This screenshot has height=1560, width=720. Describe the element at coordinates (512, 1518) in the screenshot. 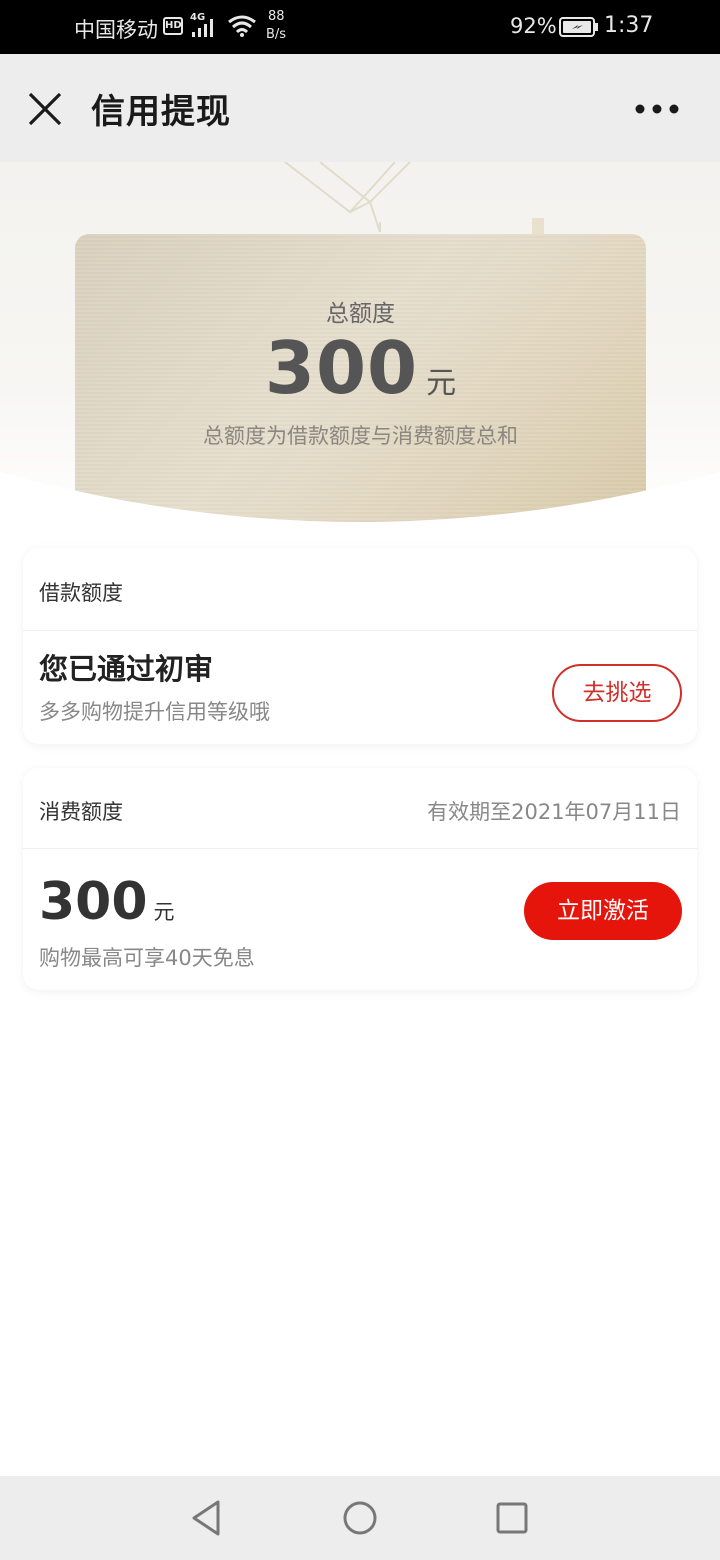

I see `recent-apps-icon` at that location.